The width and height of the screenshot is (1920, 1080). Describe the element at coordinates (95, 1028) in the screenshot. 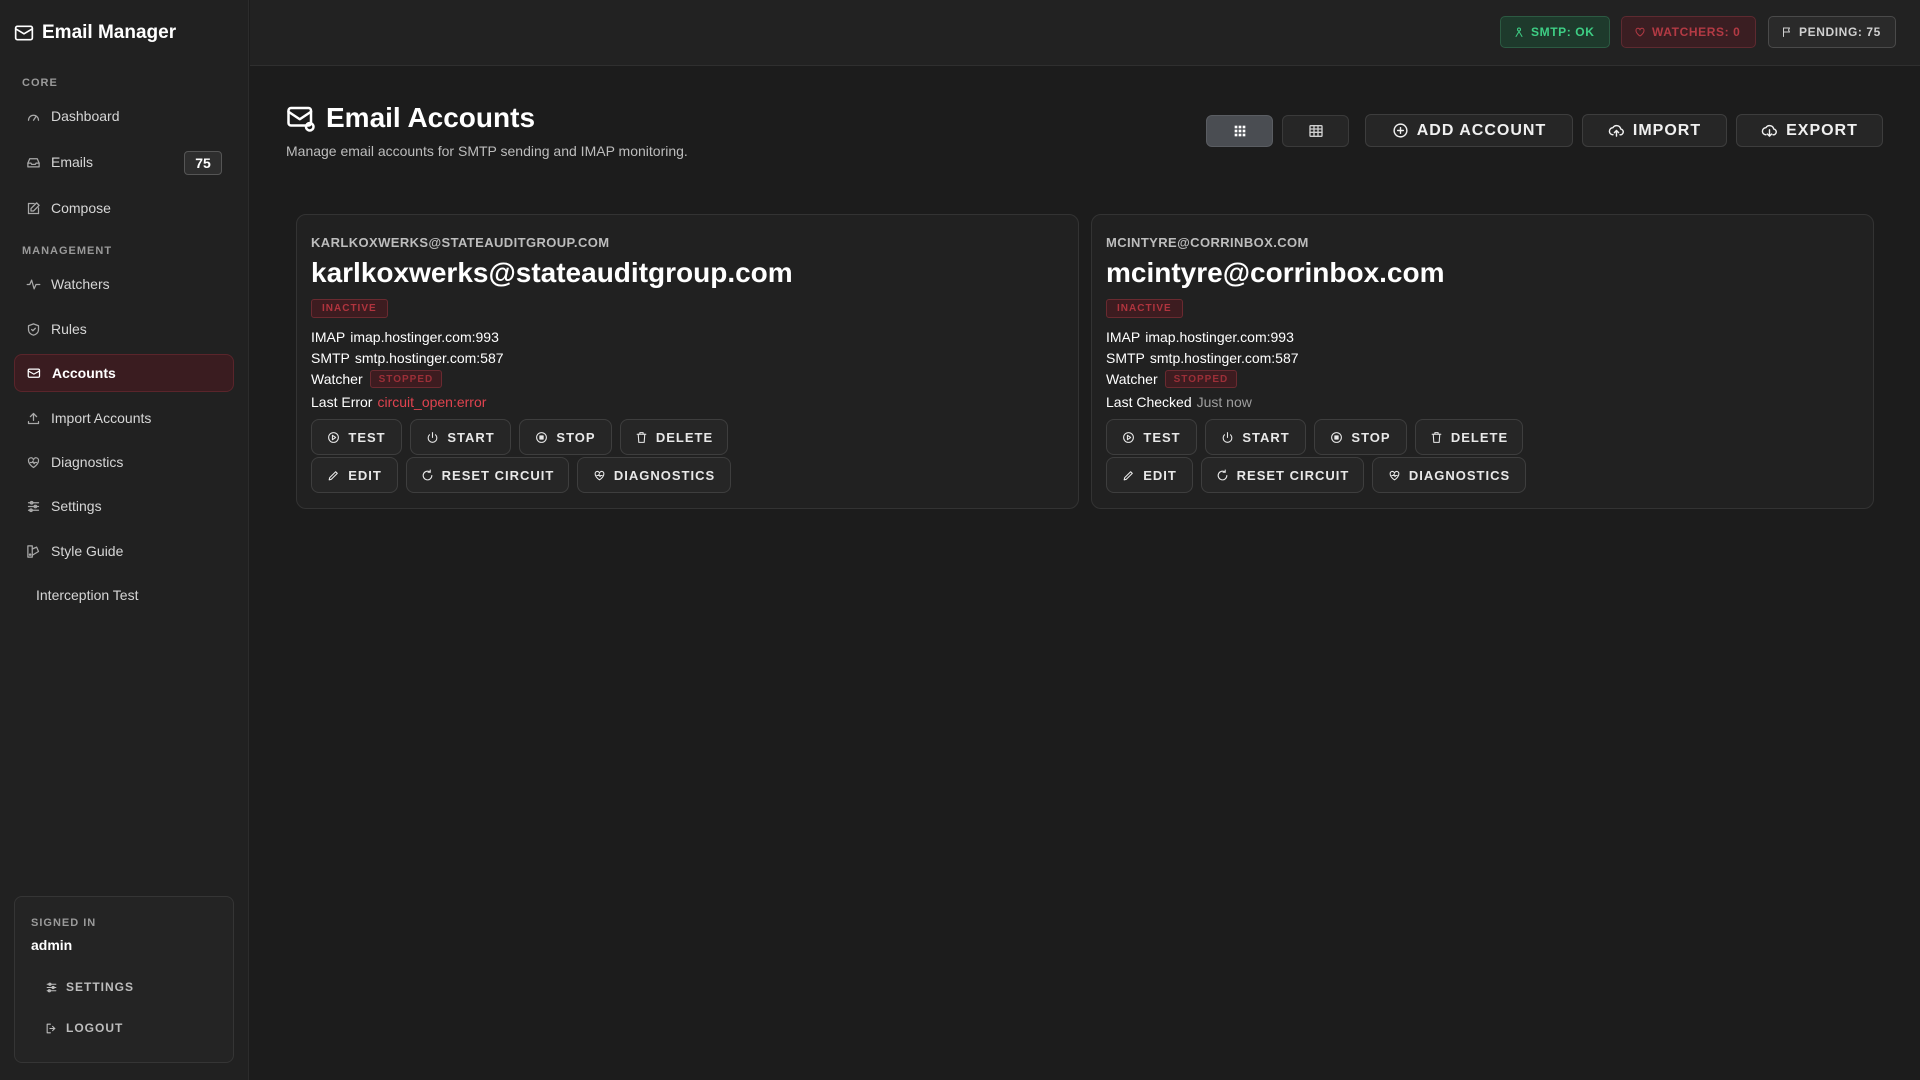

I see `logout-label: LOGOUT` at that location.